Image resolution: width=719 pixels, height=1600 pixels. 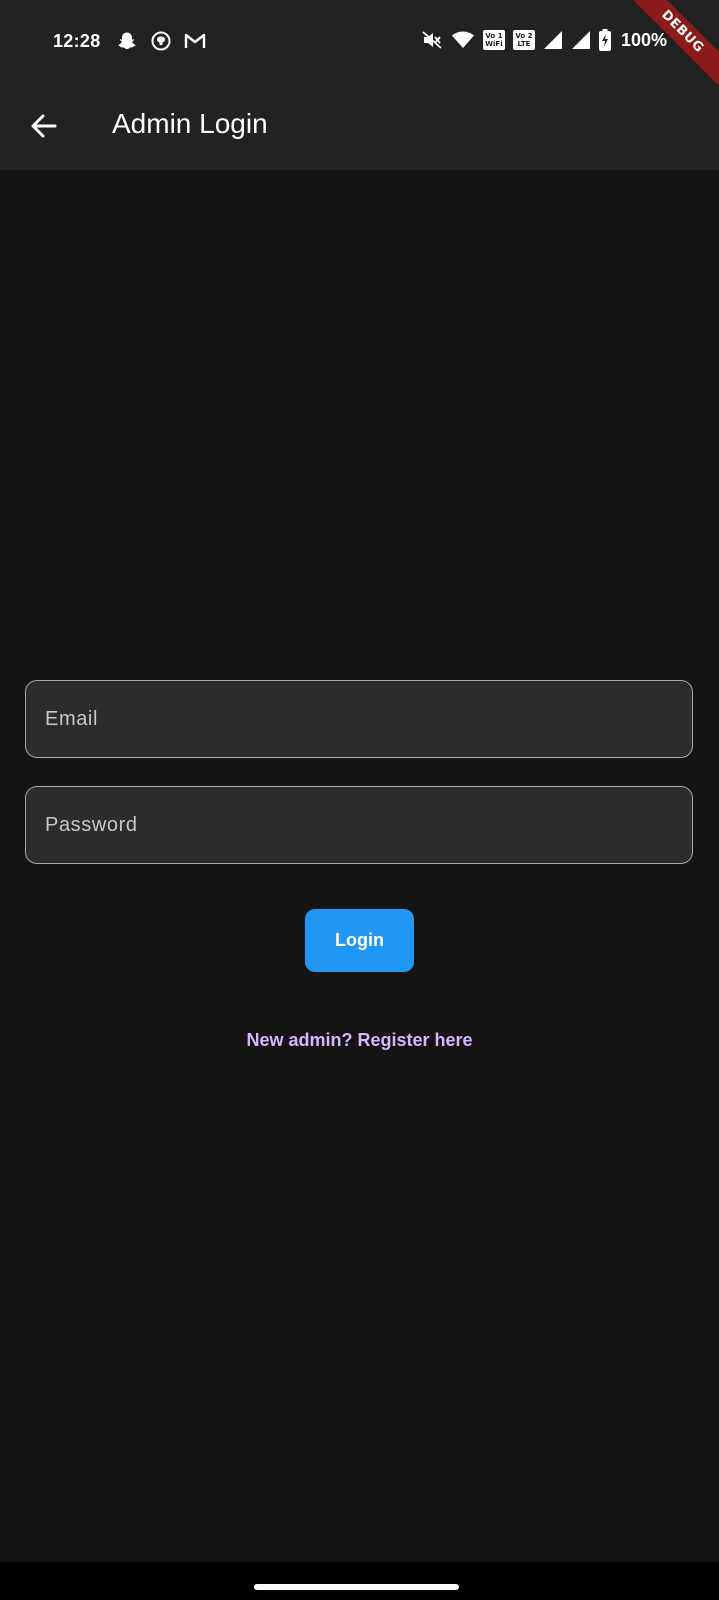 What do you see at coordinates (127, 41) in the screenshot?
I see `snapchat-icon` at bounding box center [127, 41].